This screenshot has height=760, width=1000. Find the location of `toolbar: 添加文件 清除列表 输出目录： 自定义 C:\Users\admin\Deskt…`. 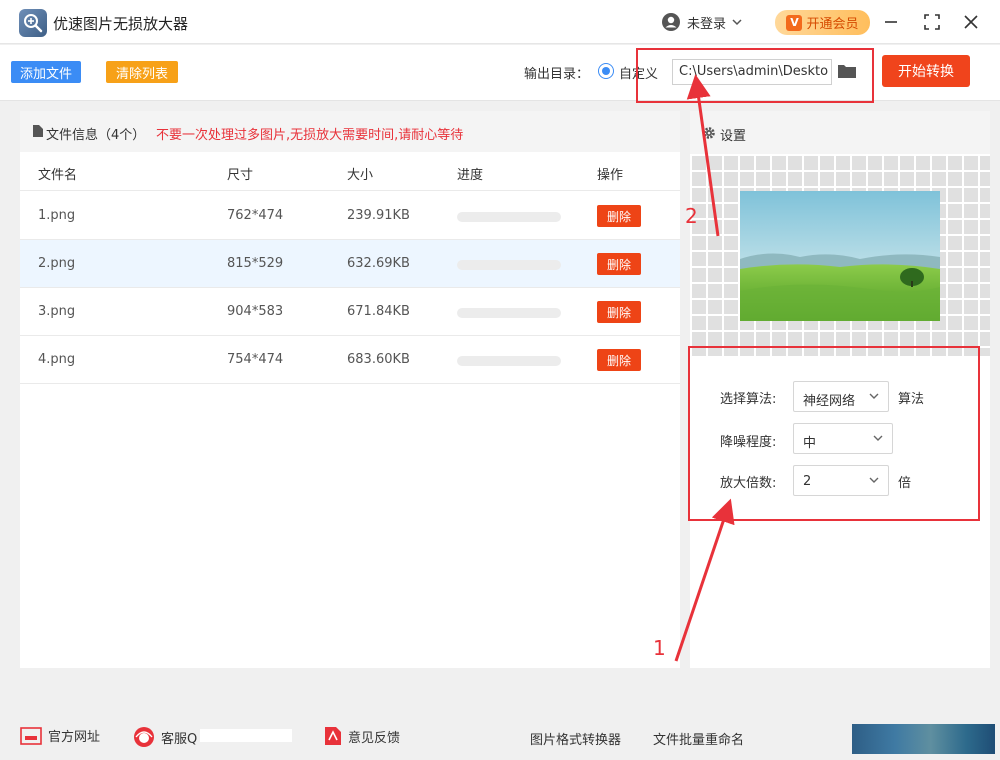

toolbar: 添加文件 清除列表 输出目录： 自定义 C:\Users\admin\Deskt… is located at coordinates (500, 73).